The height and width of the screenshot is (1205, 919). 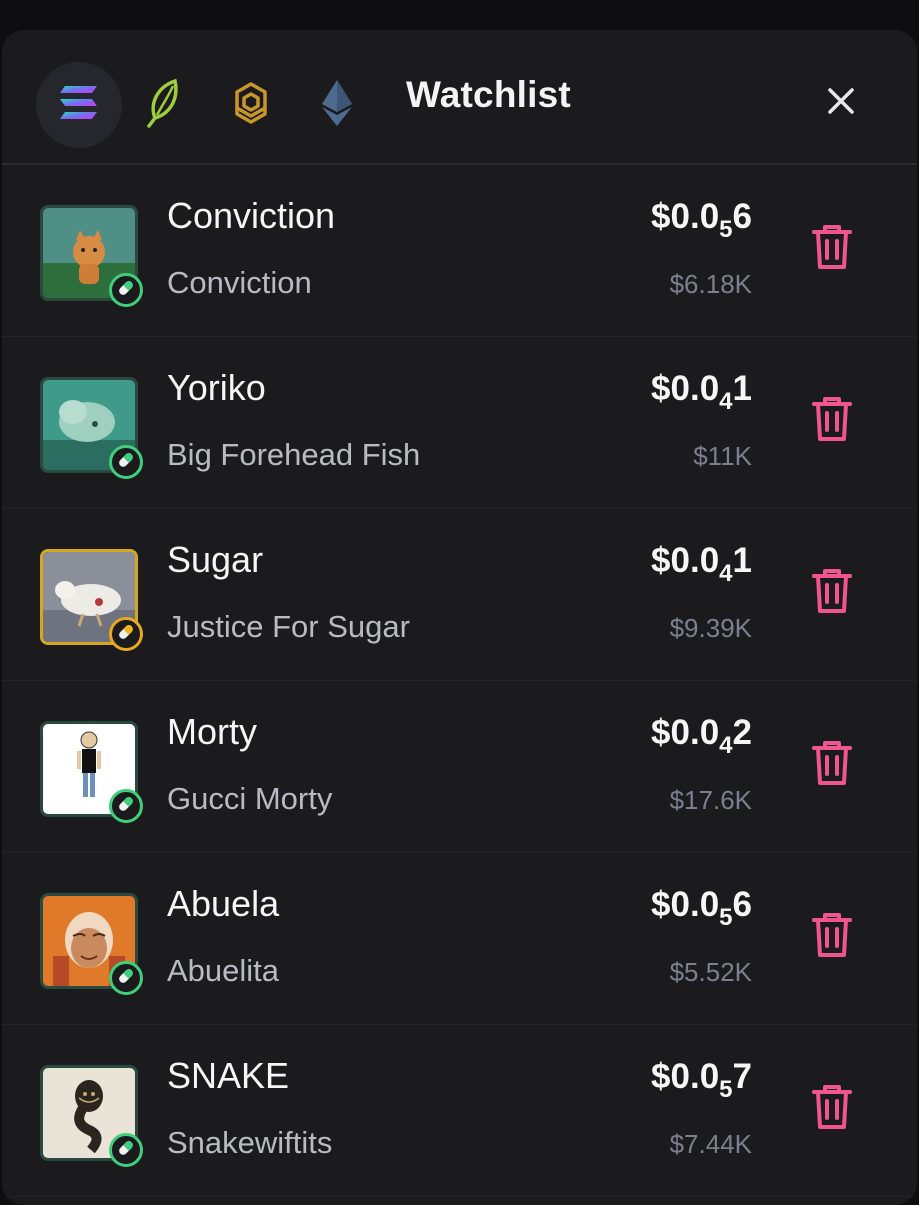 What do you see at coordinates (722, 456) in the screenshot?
I see `market-cap: $11K` at bounding box center [722, 456].